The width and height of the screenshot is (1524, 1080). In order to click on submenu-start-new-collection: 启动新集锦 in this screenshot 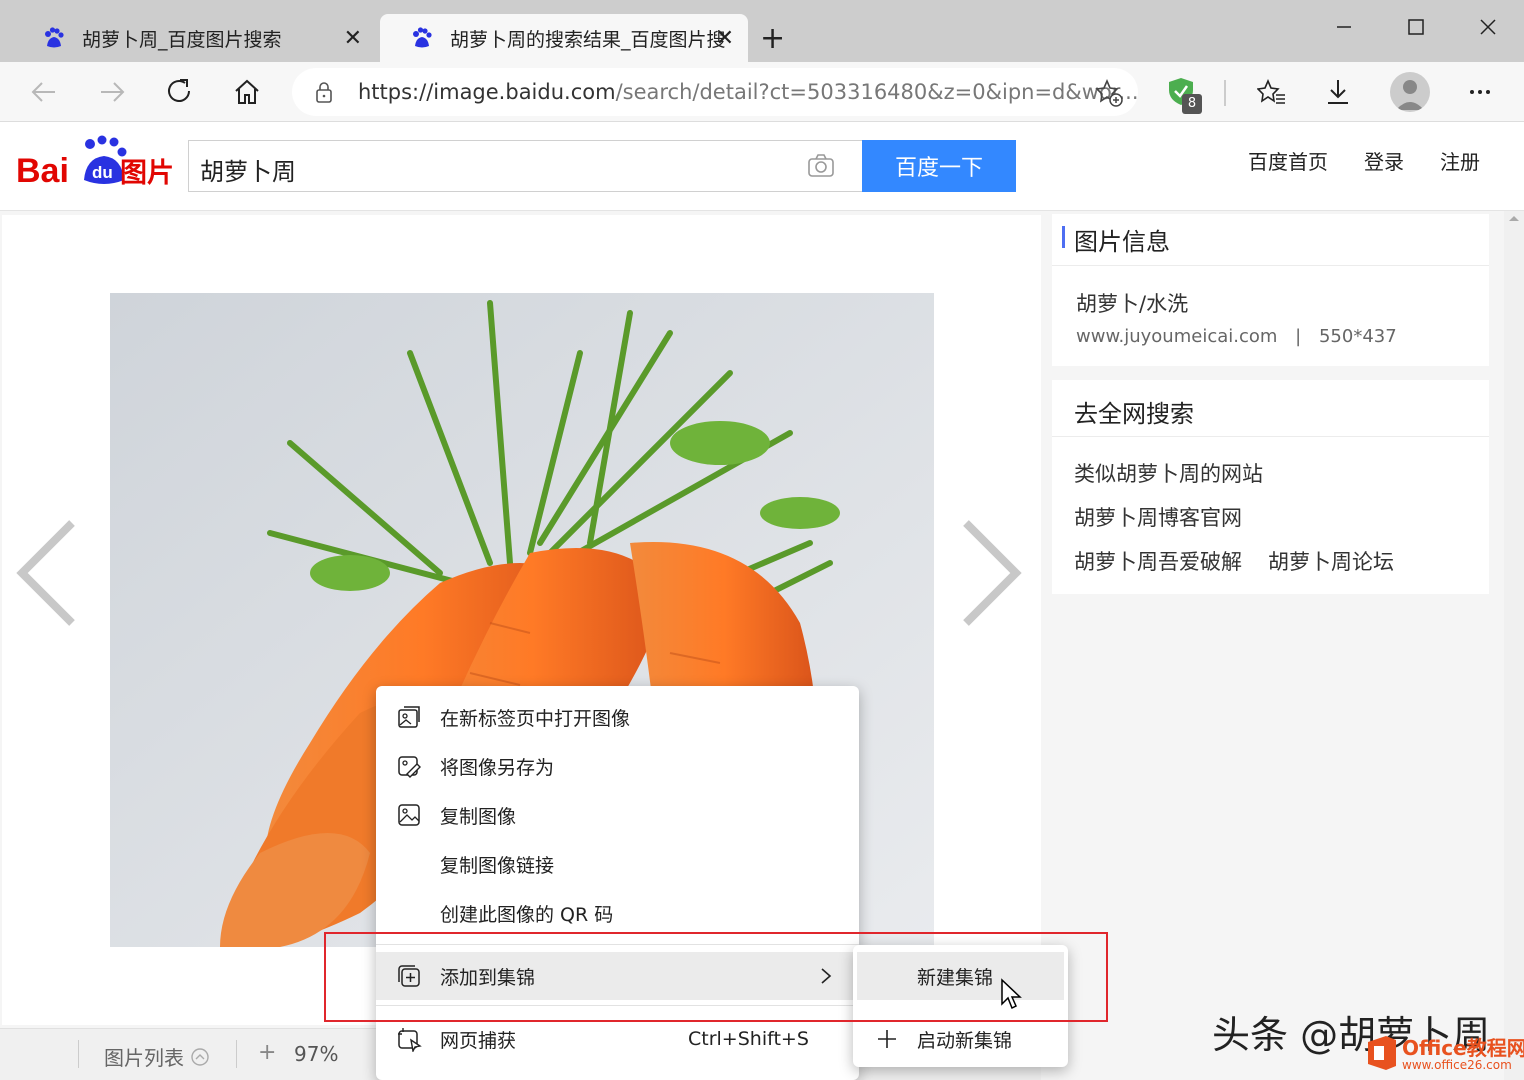, I will do `click(960, 1039)`.